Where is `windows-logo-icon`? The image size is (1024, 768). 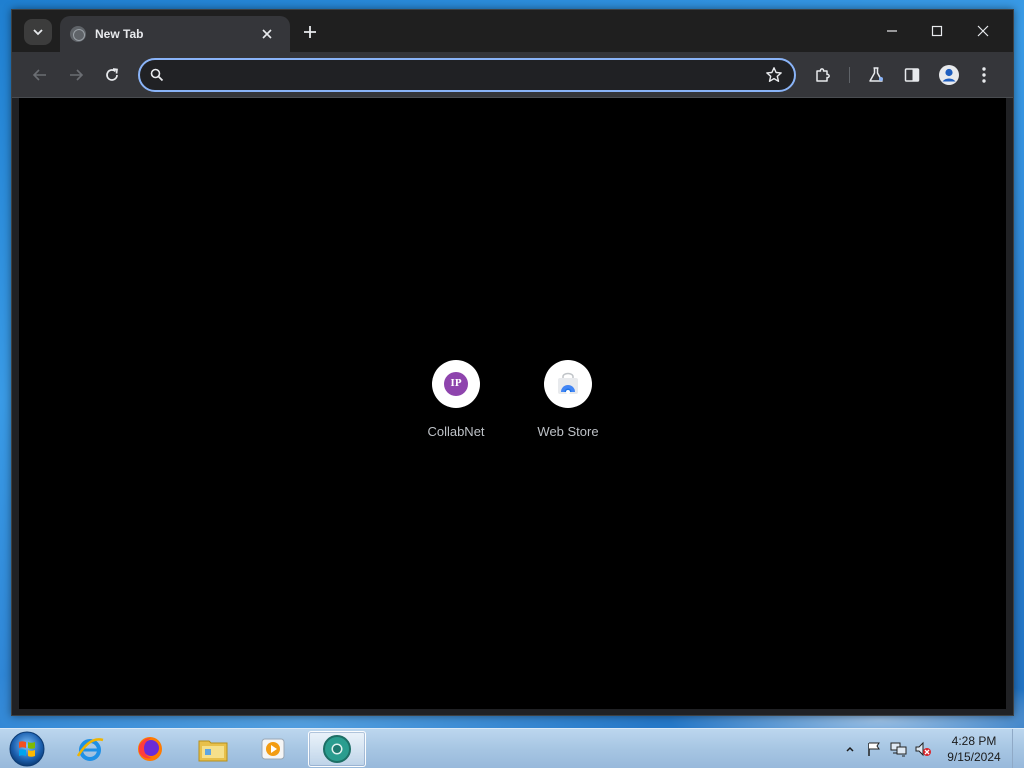 windows-logo-icon is located at coordinates (27, 749).